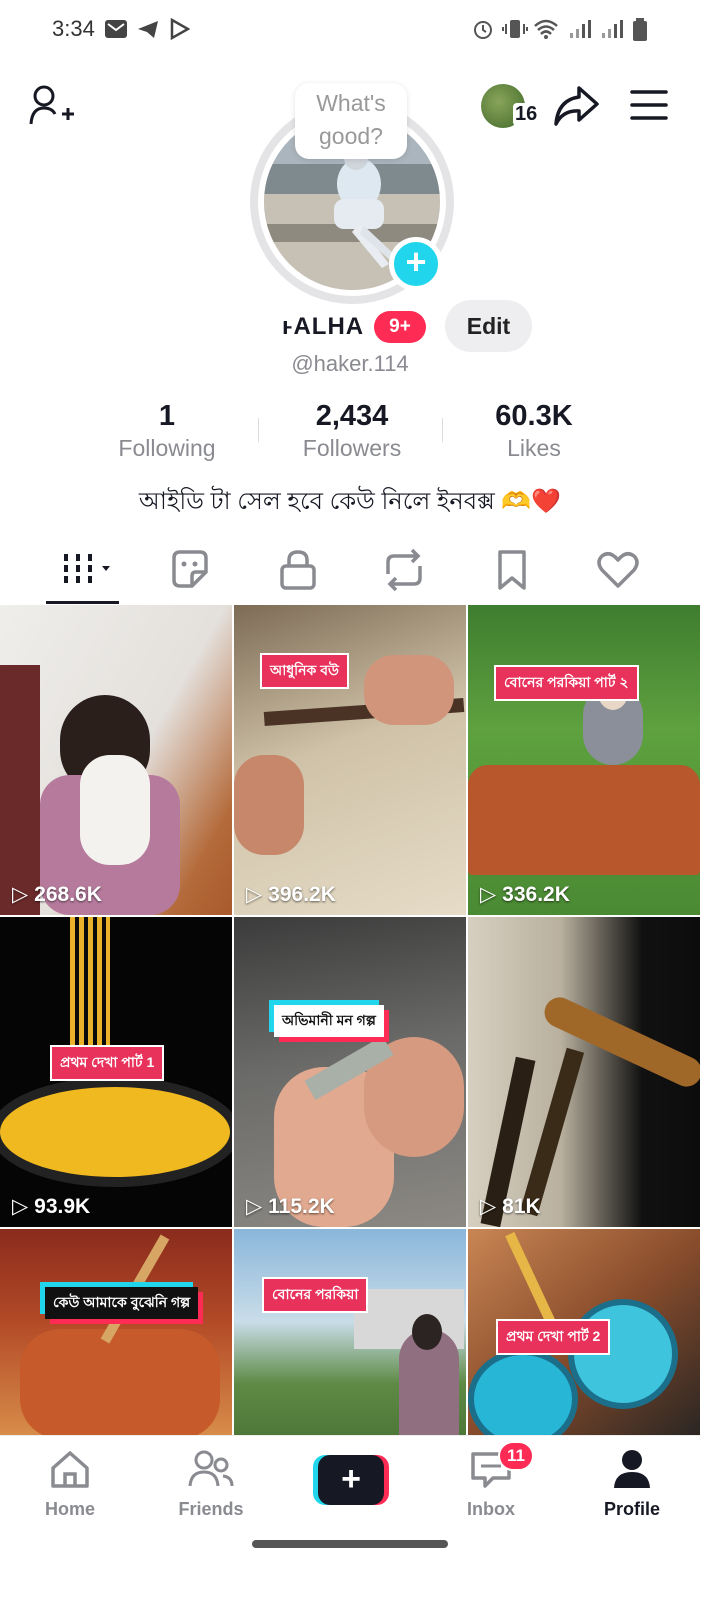 The image size is (715, 1600). What do you see at coordinates (350, 1332) in the screenshot?
I see `video-thumbnail: বোনের পরকিয়া` at bounding box center [350, 1332].